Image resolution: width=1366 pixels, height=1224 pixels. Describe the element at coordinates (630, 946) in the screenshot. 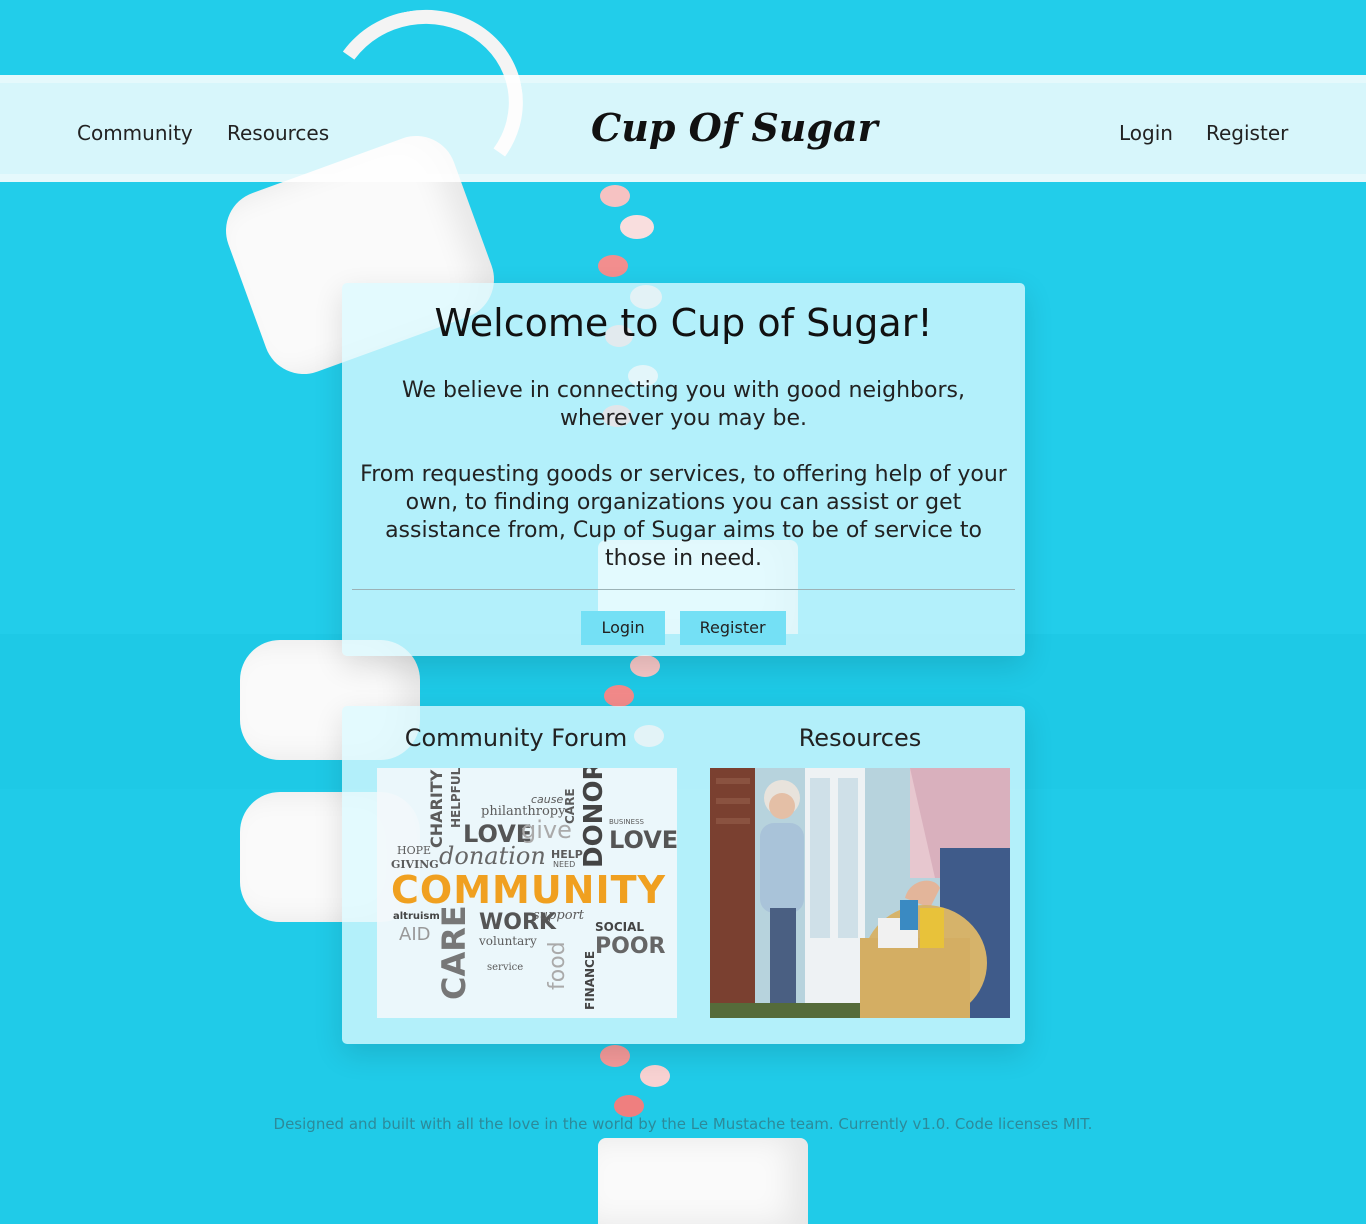

I see `wordcloud-word: POOR` at that location.